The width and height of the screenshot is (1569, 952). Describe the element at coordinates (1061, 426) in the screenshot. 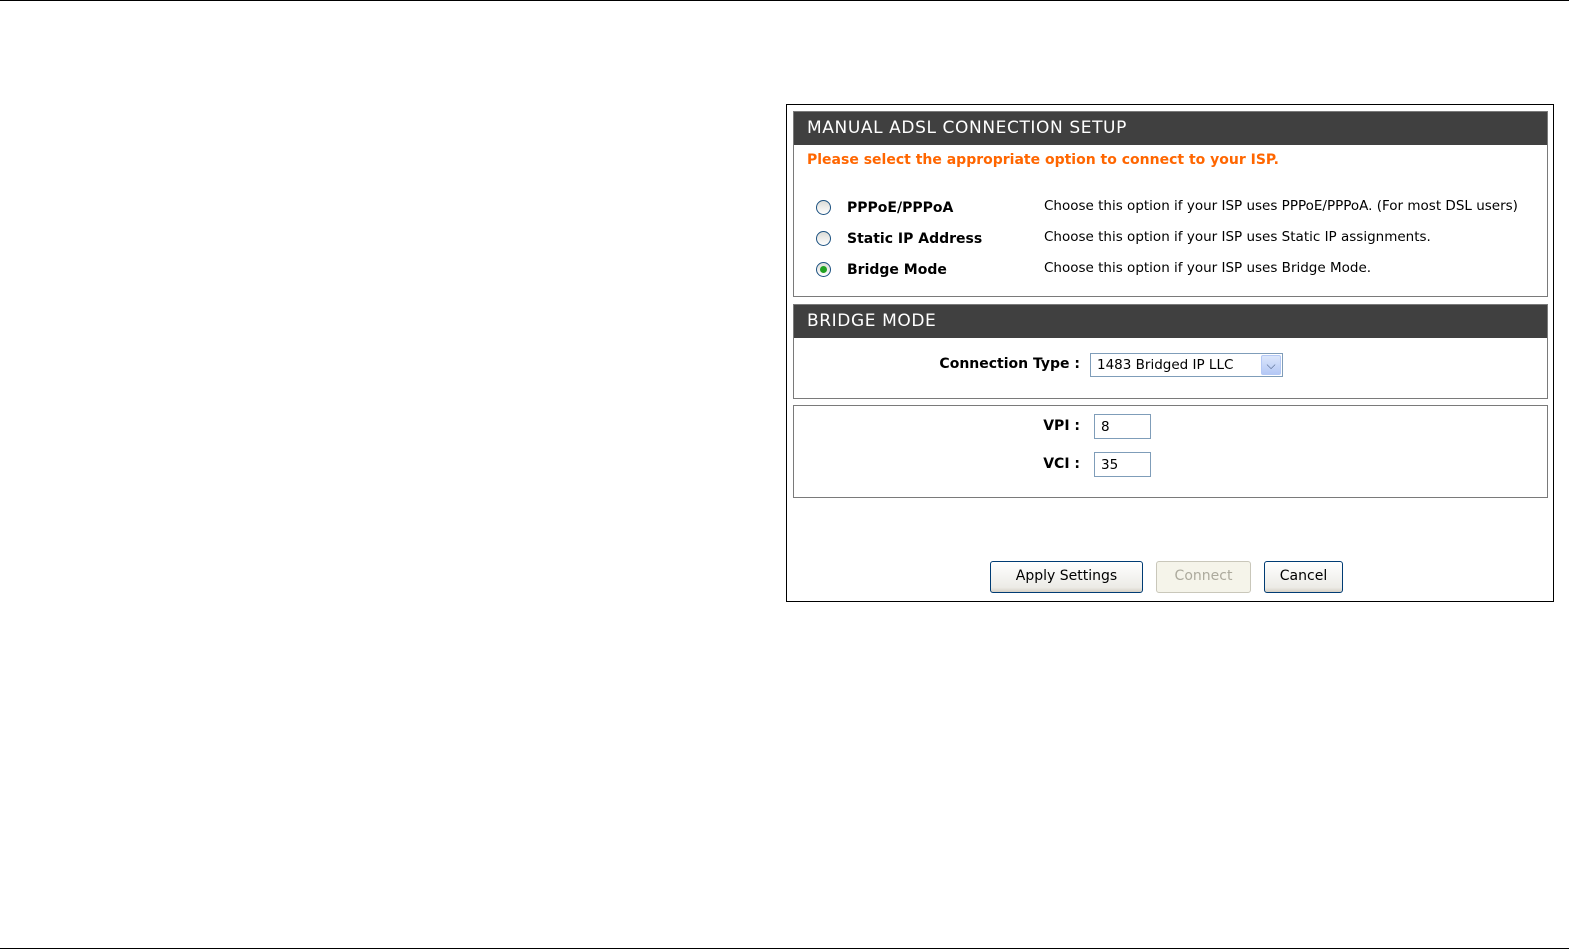

I see `vpi-label: VPI :` at that location.